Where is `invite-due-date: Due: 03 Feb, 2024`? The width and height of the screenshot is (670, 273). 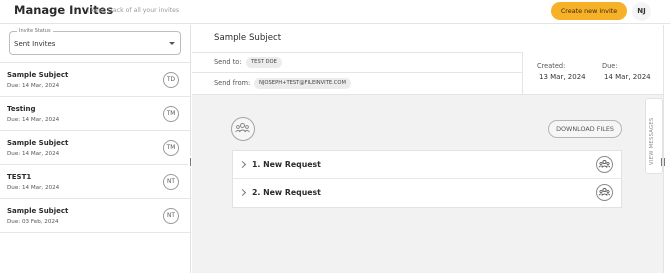 invite-due-date: Due: 03 Feb, 2024 is located at coordinates (33, 222).